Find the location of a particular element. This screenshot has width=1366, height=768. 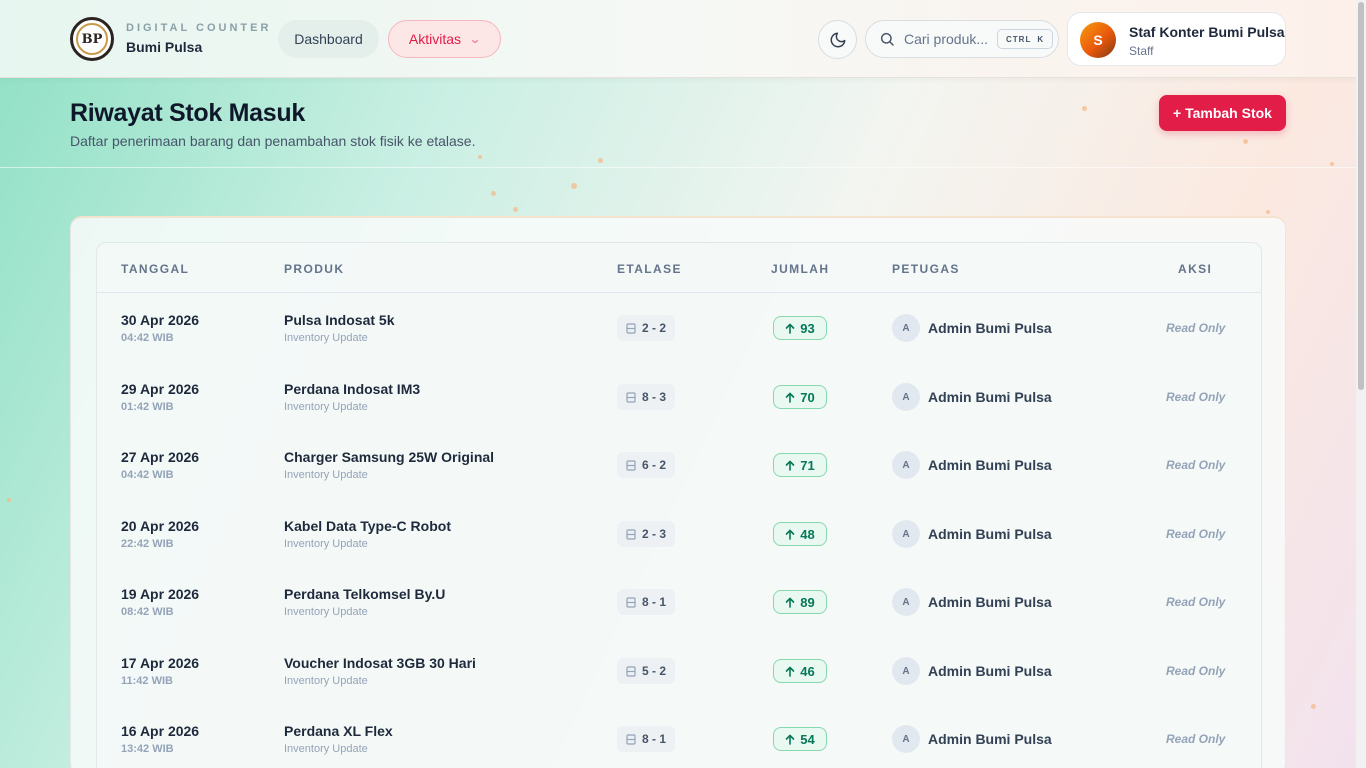

etalase-badge: 8 - 1 is located at coordinates (646, 739).